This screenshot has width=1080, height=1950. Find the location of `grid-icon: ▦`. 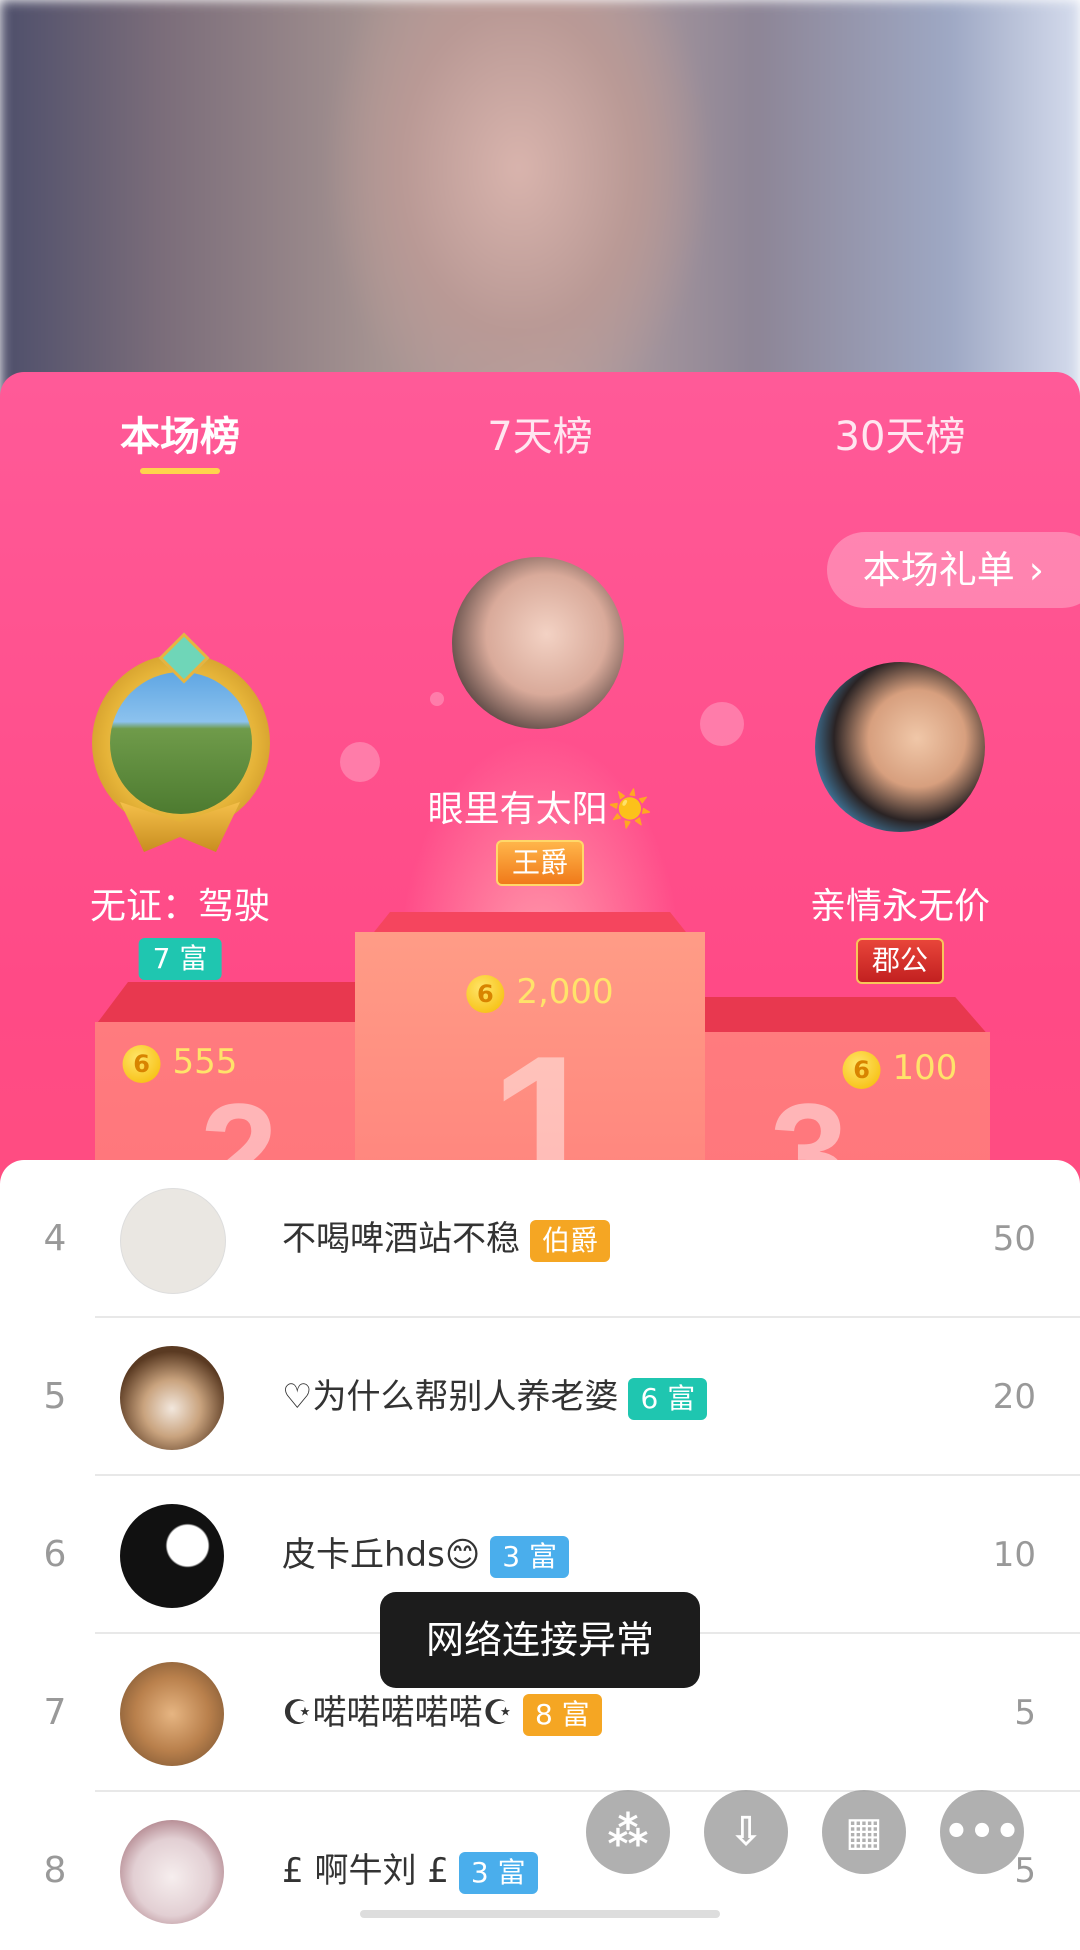

grid-icon: ▦ is located at coordinates (864, 1832).